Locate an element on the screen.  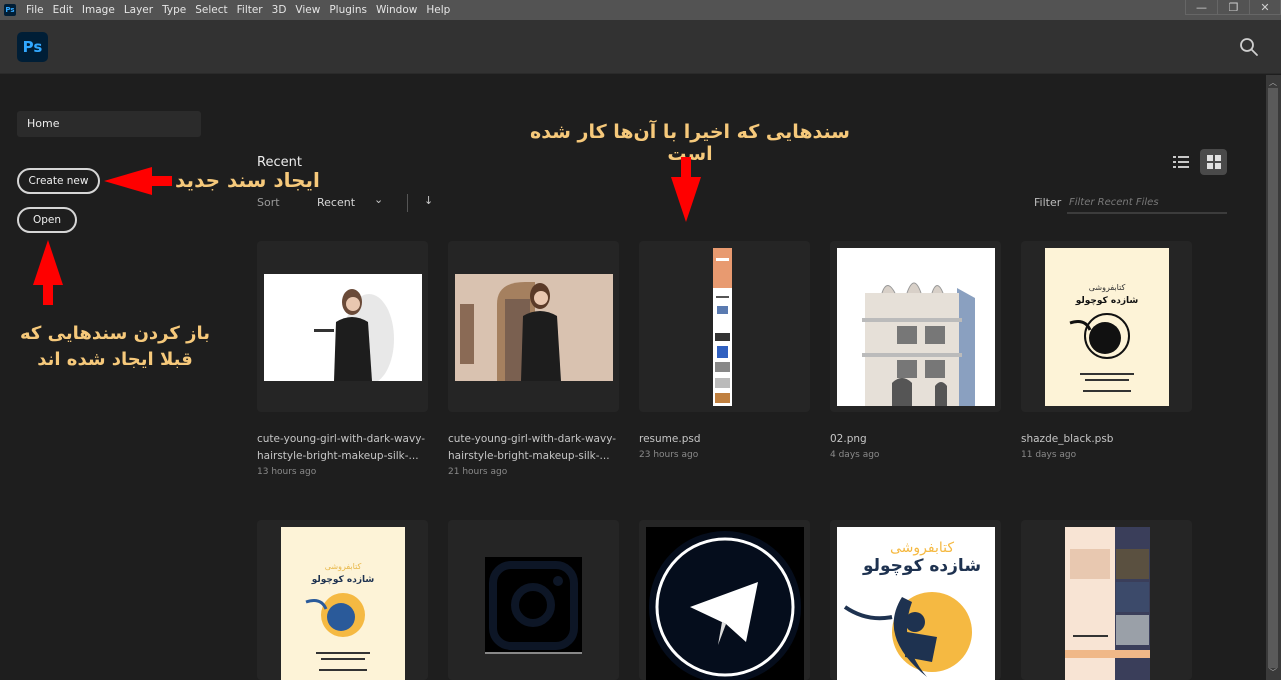
thumbnail-girl-white is located at coordinates (343, 327).